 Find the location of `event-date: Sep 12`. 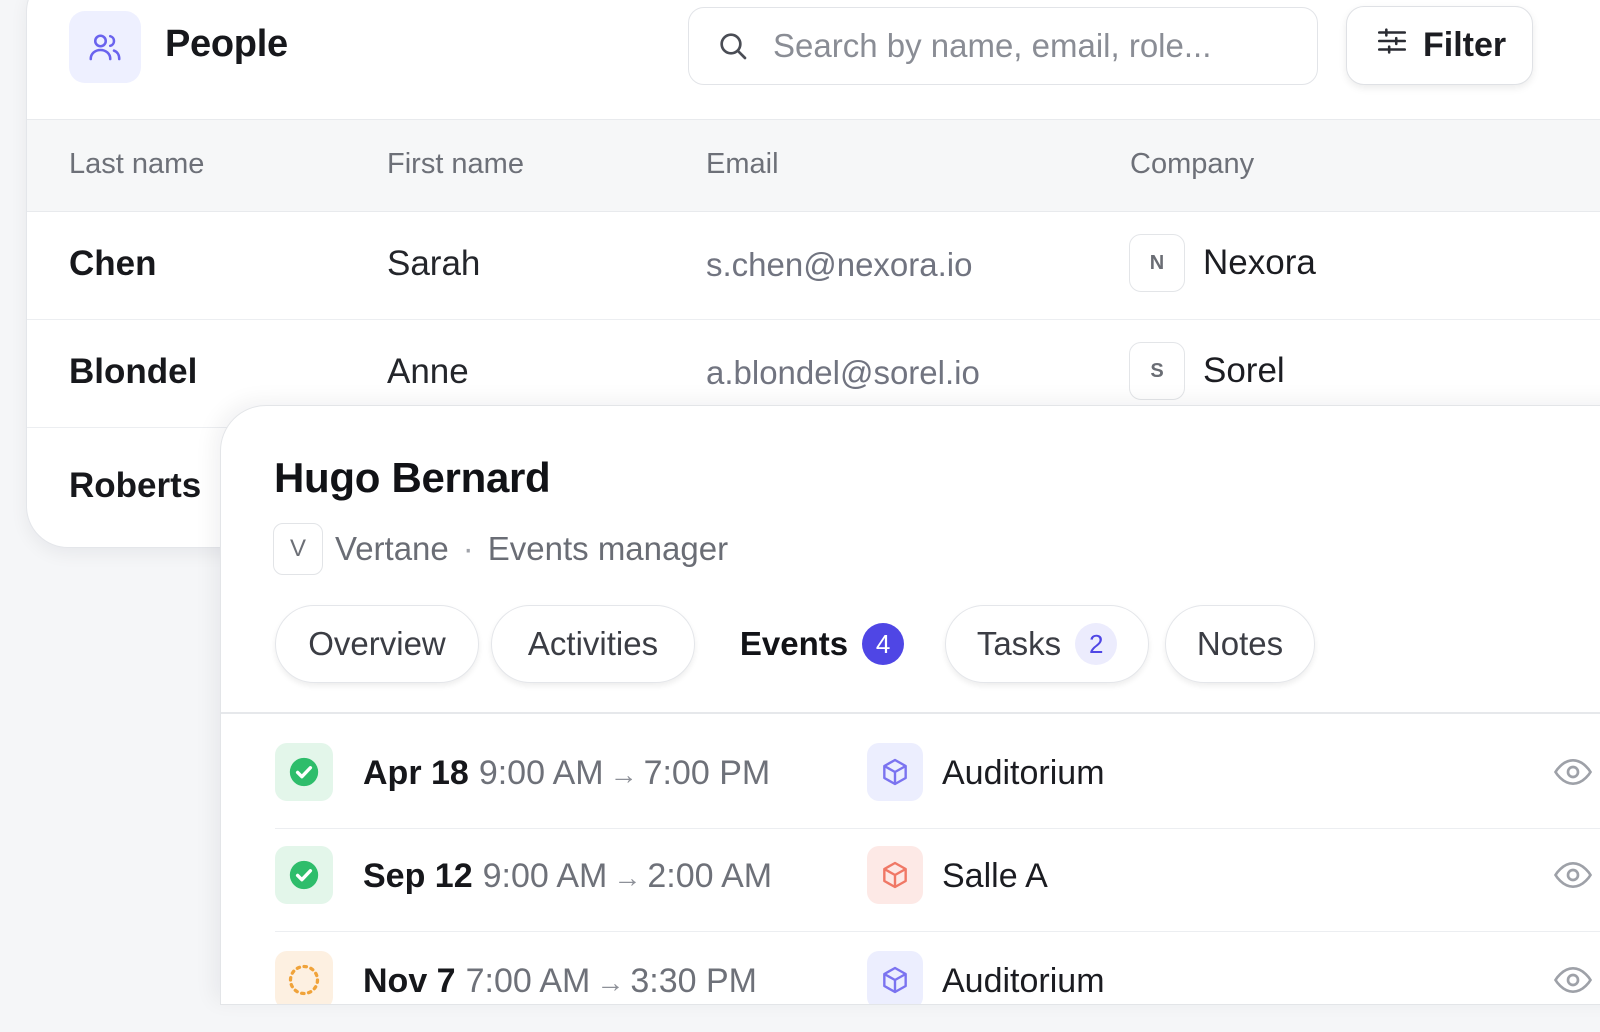

event-date: Sep 12 is located at coordinates (418, 876).